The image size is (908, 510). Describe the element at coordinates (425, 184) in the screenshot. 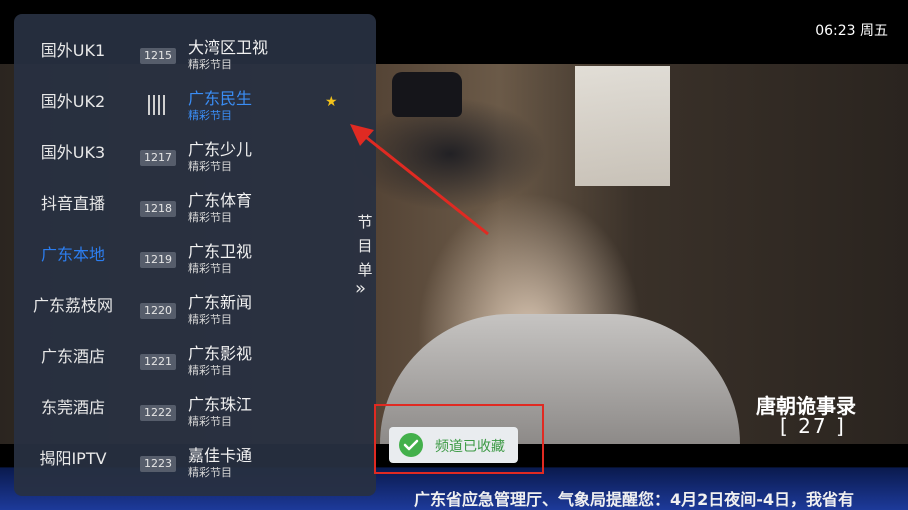

I see `annotation-arrow-shaft` at that location.